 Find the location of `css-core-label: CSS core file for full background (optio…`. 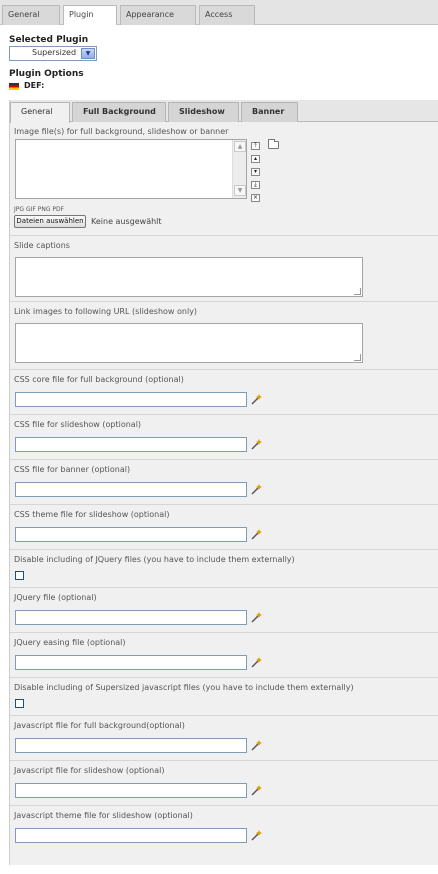

css-core-label: CSS core file for full background (optio… is located at coordinates (99, 379).